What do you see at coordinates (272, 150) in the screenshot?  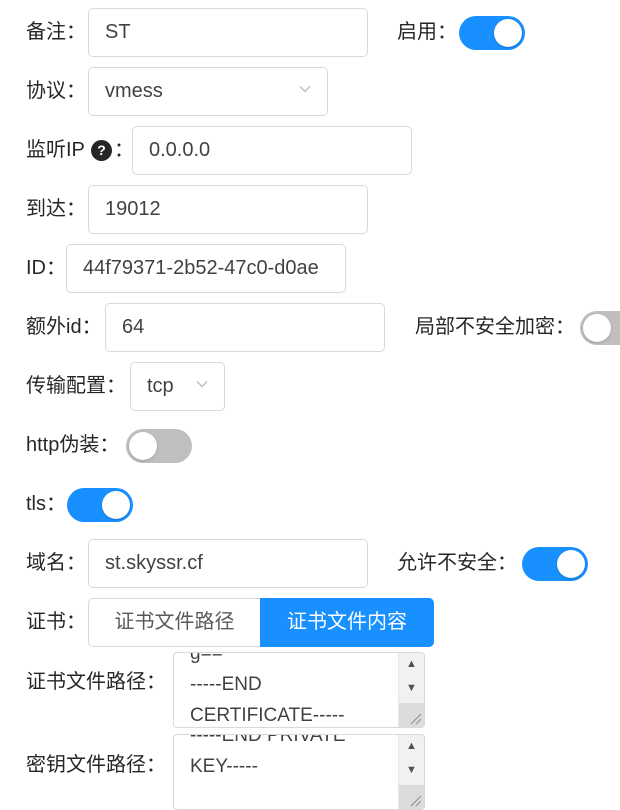 I see `listen-ip-input: 0.0.0.0` at bounding box center [272, 150].